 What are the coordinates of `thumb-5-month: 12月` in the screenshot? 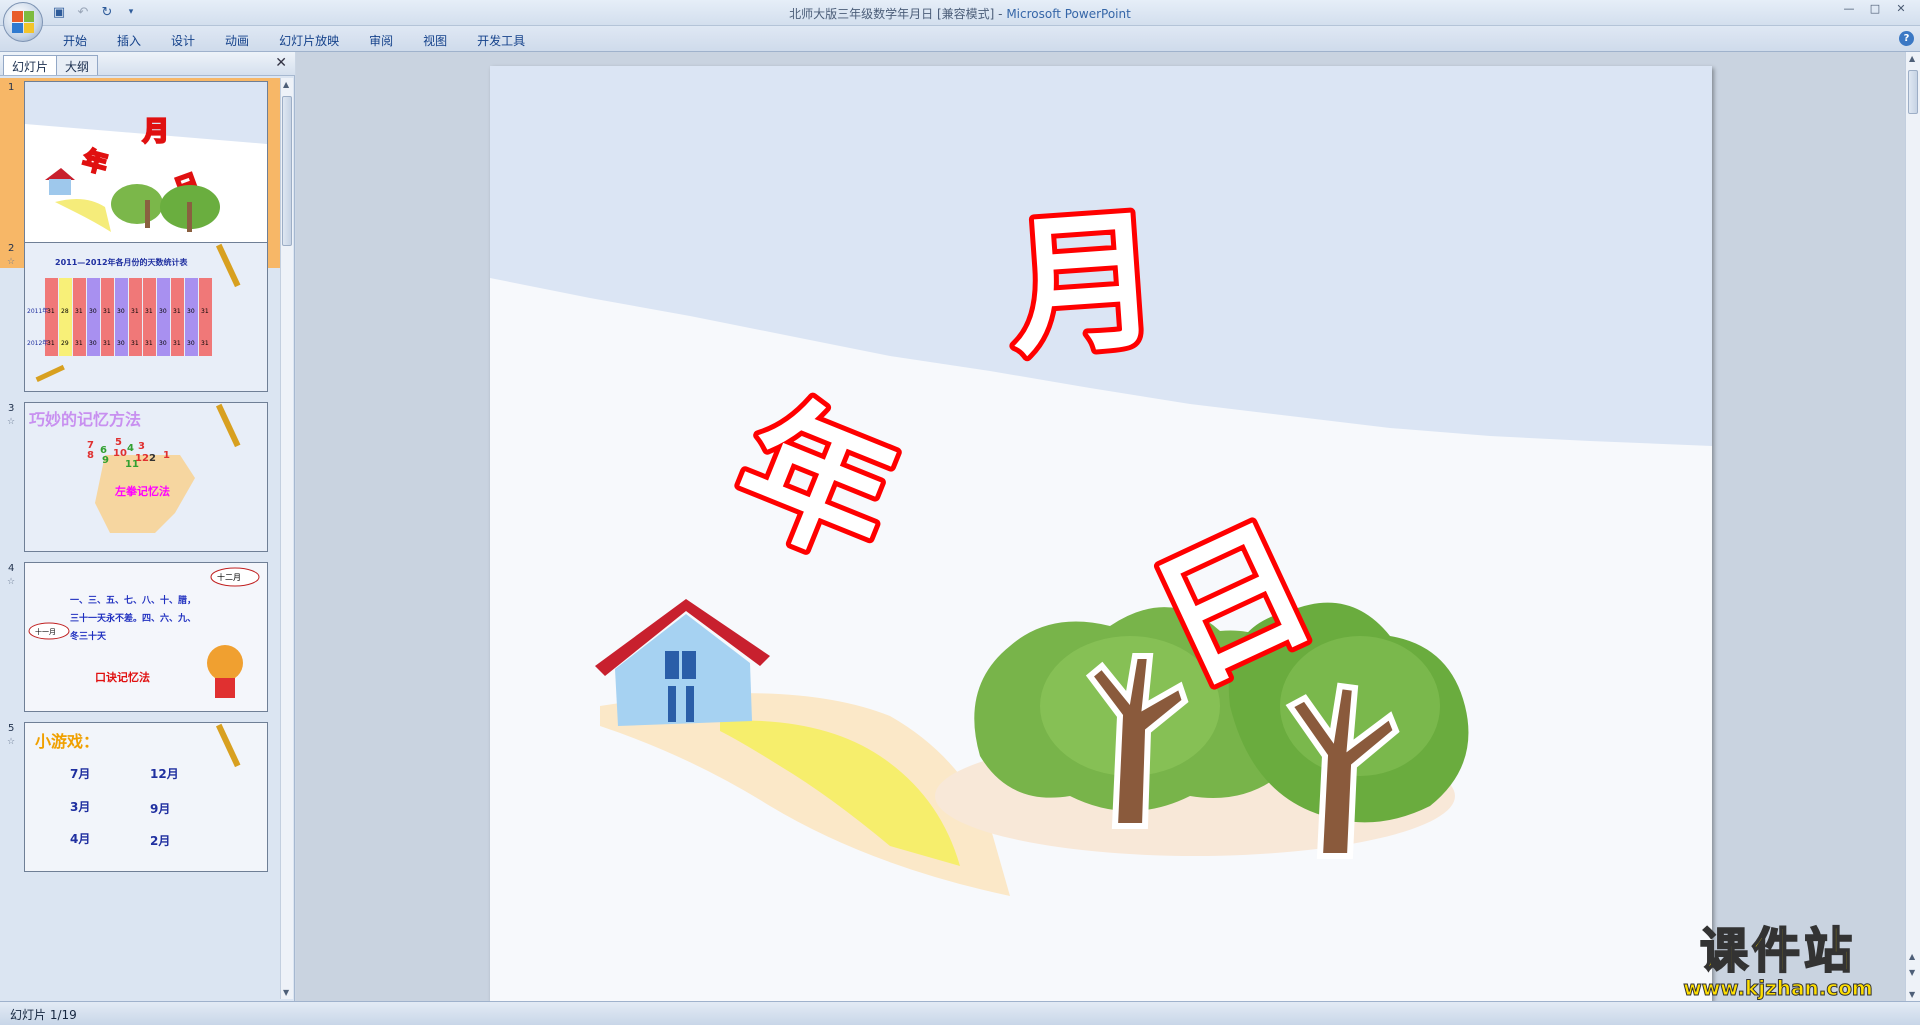 It's located at (164, 774).